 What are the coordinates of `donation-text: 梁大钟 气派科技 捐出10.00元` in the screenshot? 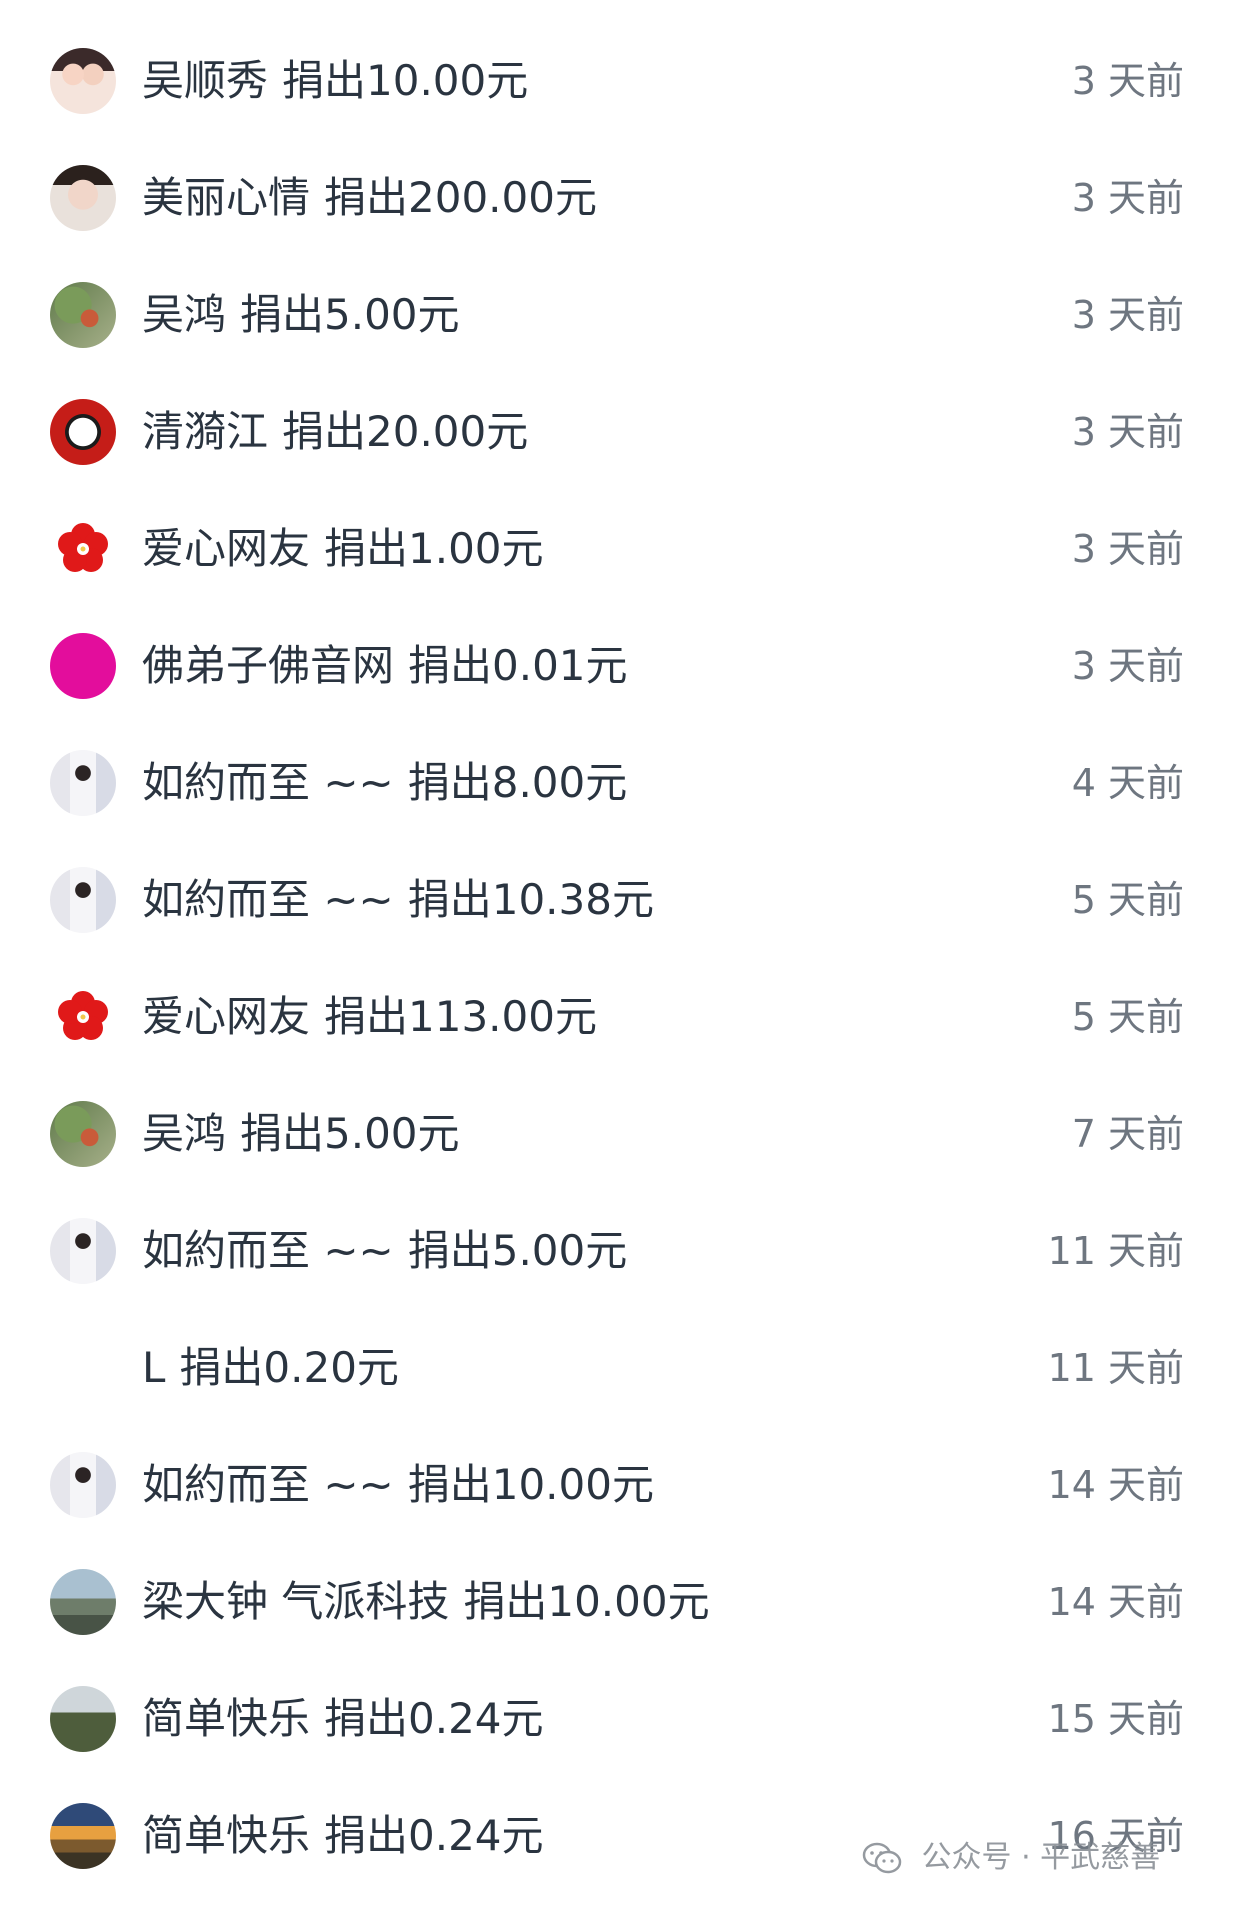 It's located at (426, 1602).